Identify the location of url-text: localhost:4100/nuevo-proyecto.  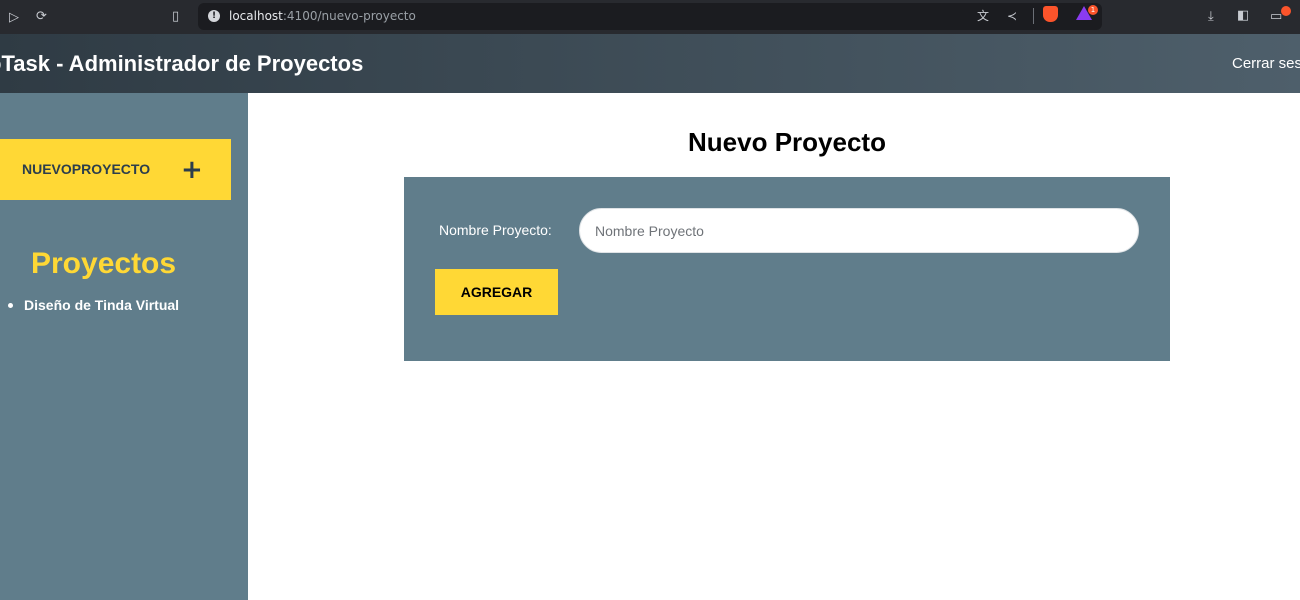
(322, 16).